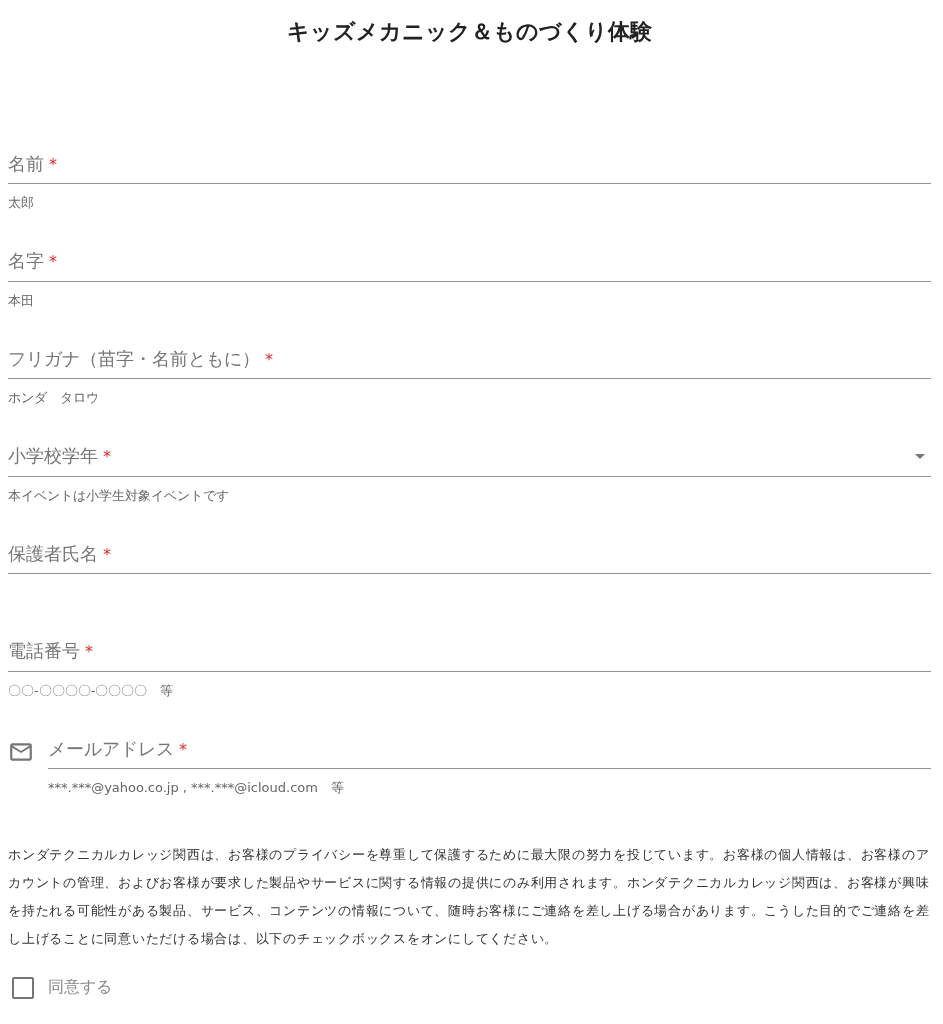 The height and width of the screenshot is (1024, 943). Describe the element at coordinates (920, 456) in the screenshot. I see `dropdown-icon` at that location.